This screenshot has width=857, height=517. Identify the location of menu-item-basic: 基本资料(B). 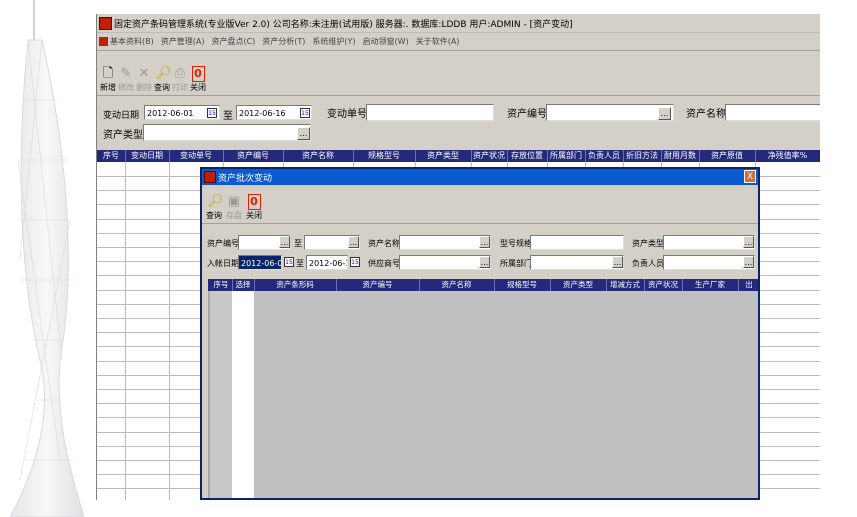
(132, 41).